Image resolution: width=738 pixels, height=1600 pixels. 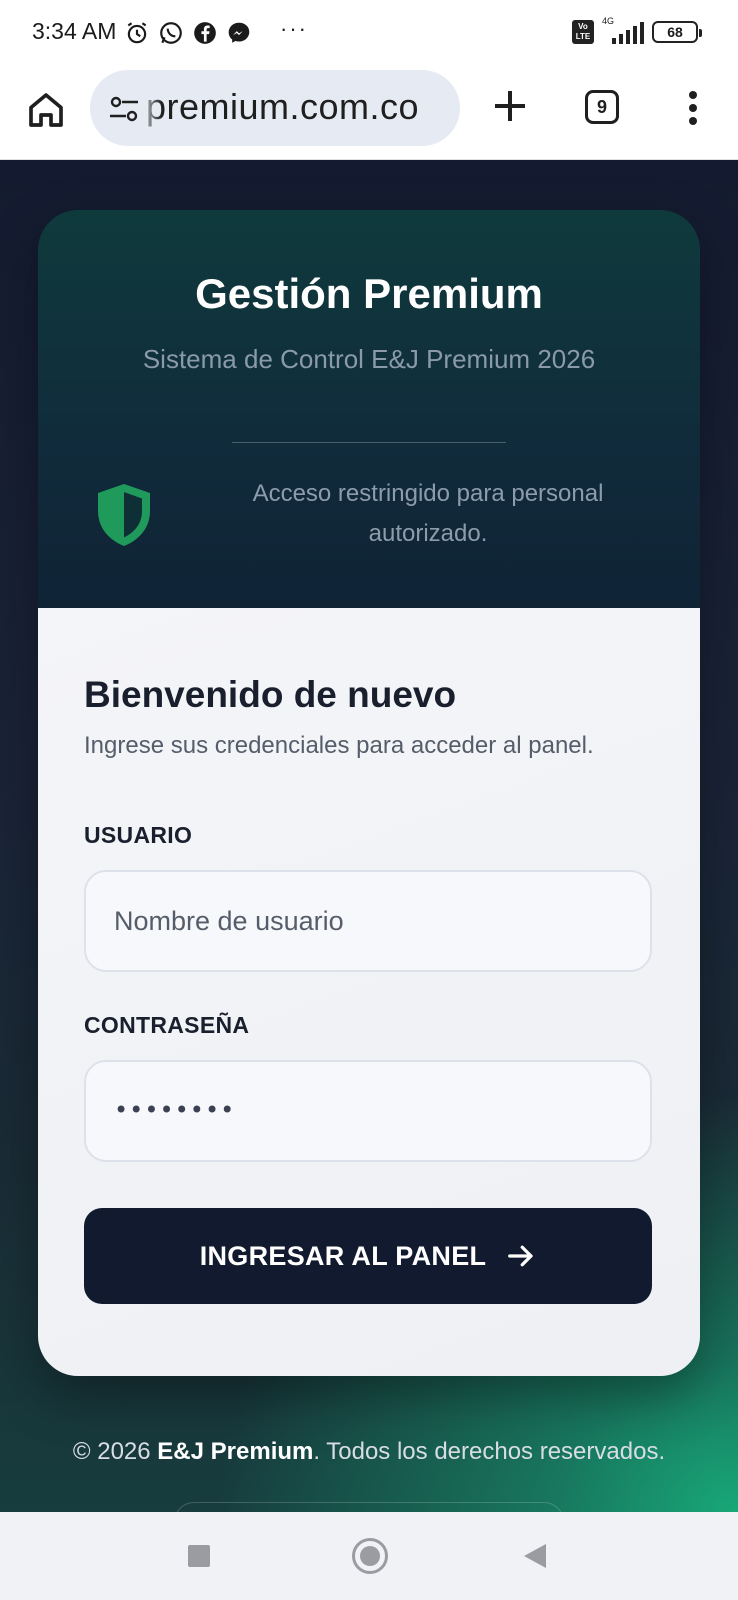 I want to click on arrow-right-icon, so click(x=520, y=1256).